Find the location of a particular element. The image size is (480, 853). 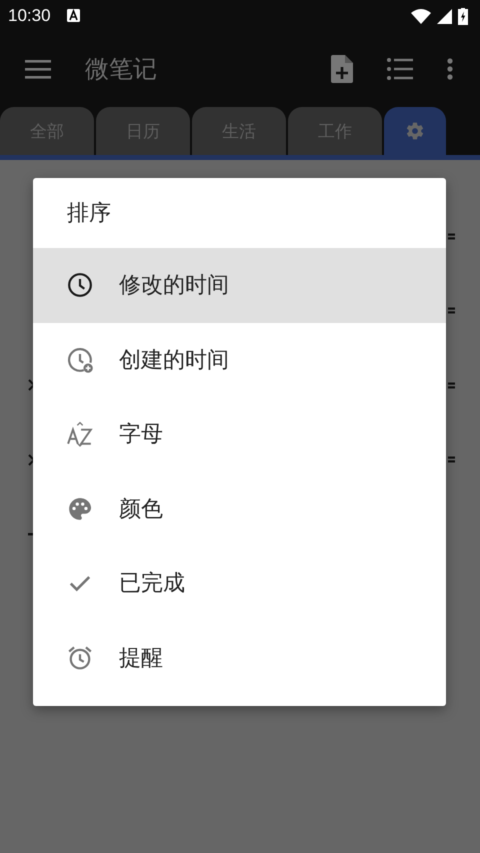

notification-icon is located at coordinates (73, 15).